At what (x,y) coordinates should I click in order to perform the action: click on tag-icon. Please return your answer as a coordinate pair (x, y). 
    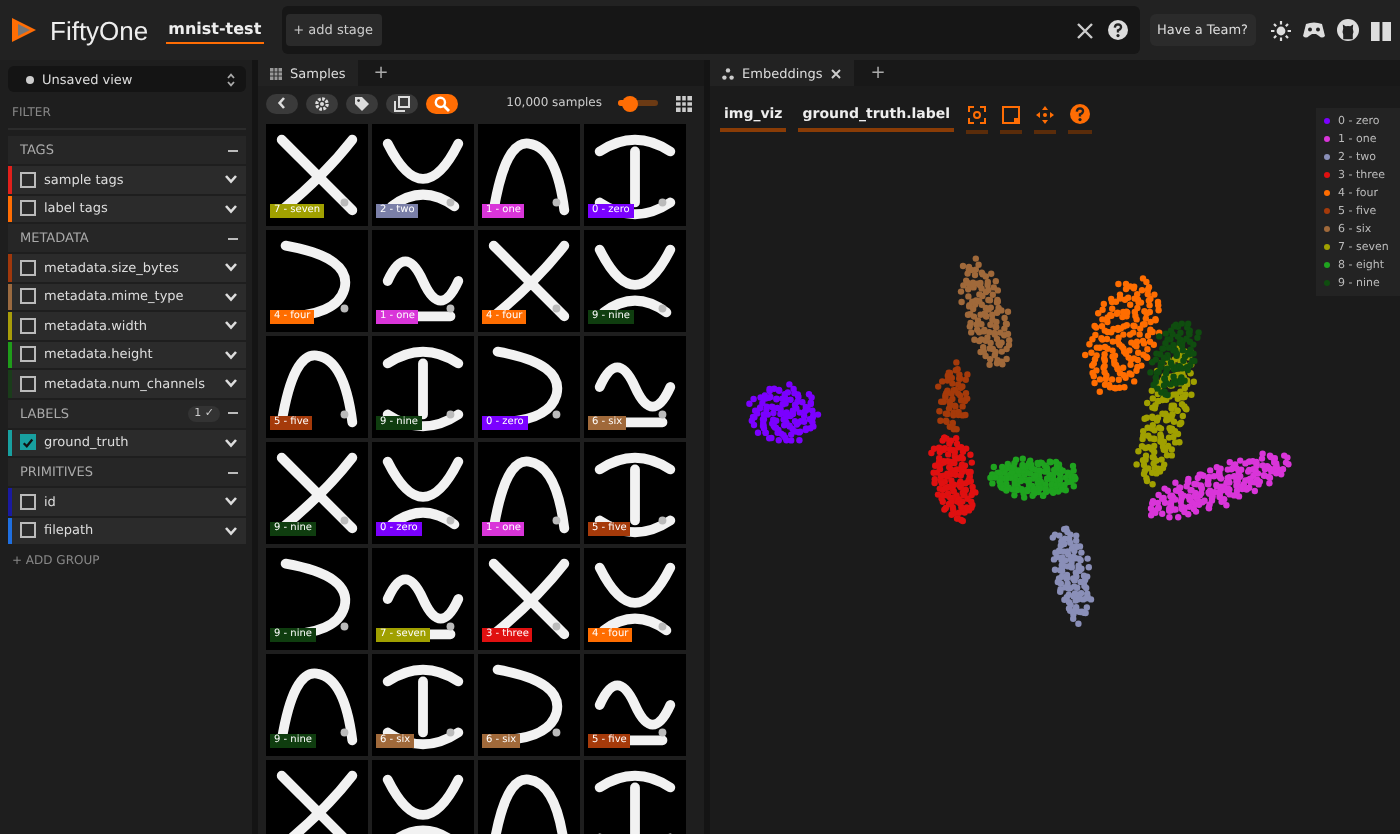
    Looking at the image, I should click on (362, 103).